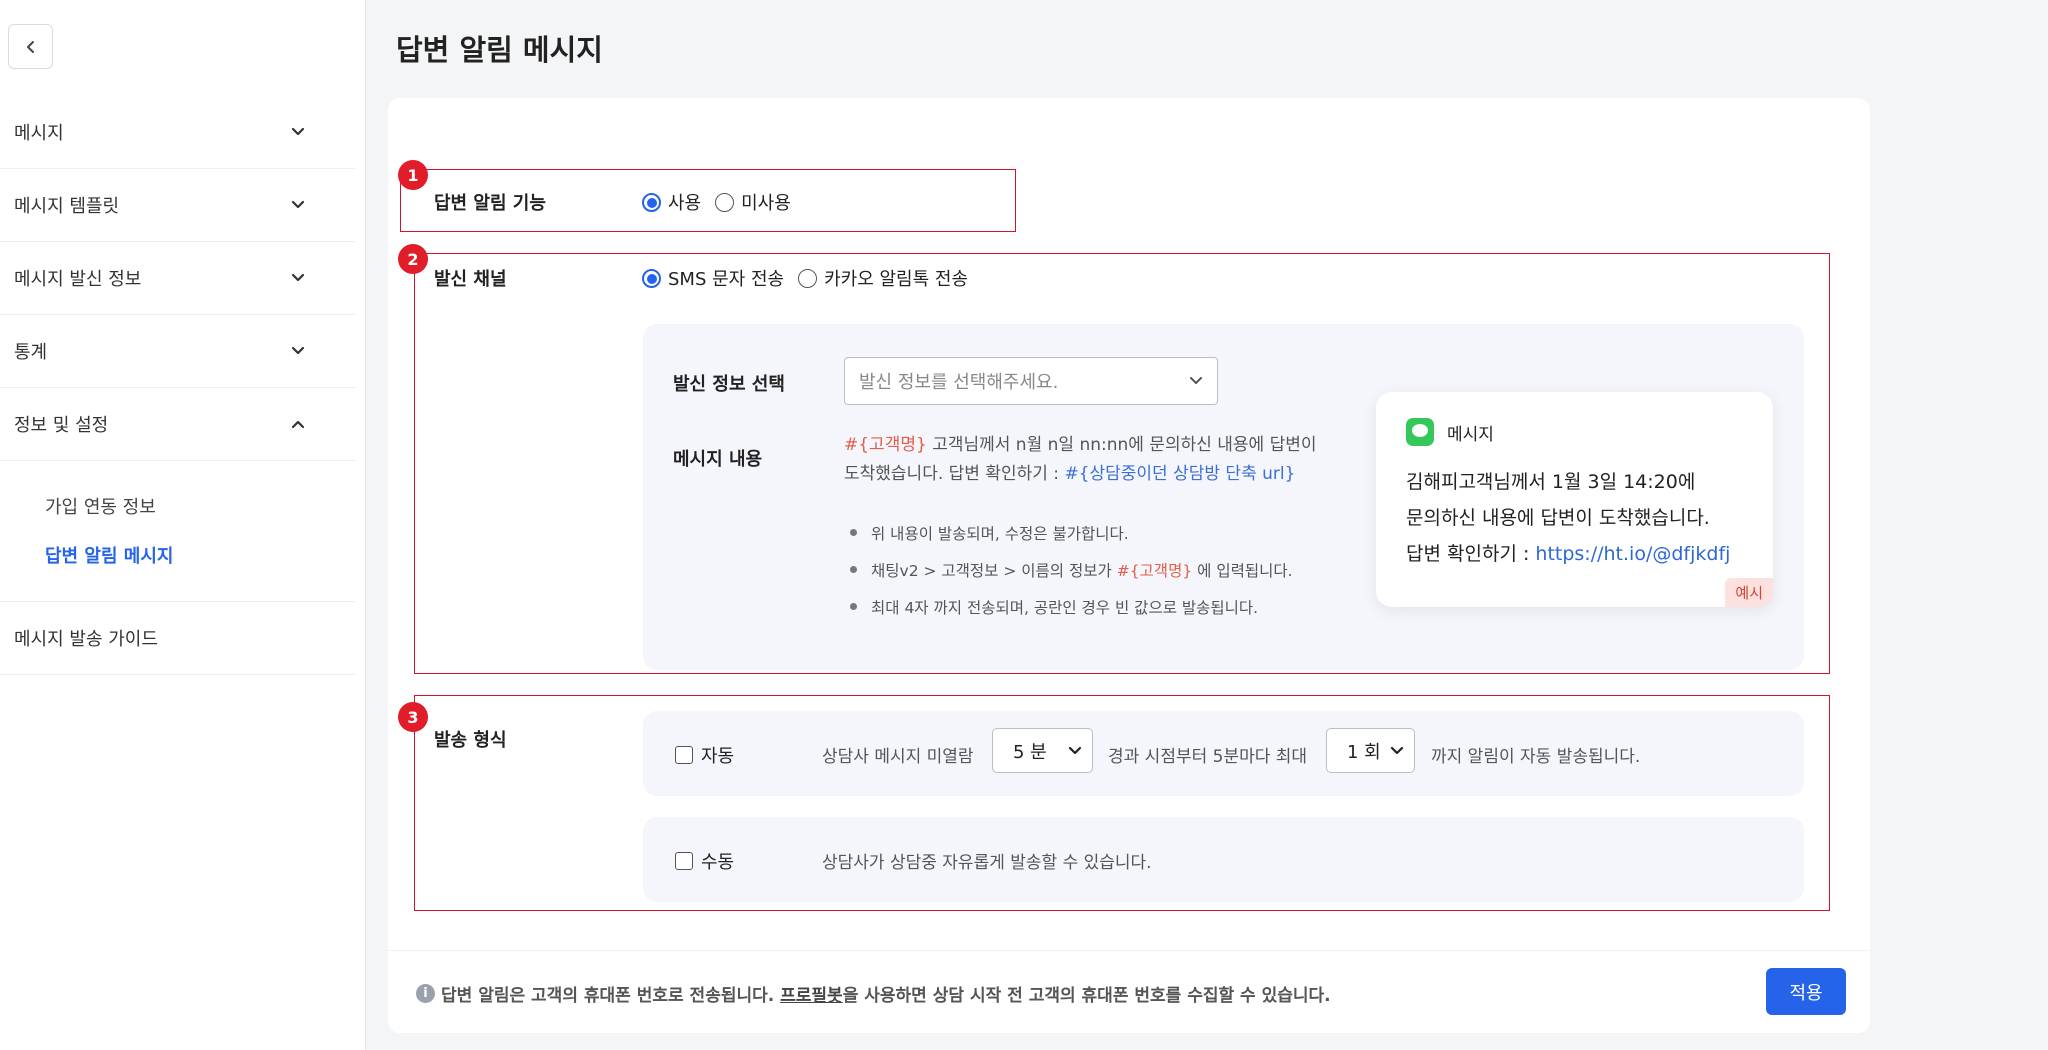 The width and height of the screenshot is (2048, 1050). What do you see at coordinates (766, 203) in the screenshot?
I see `radio-label: 미사용` at bounding box center [766, 203].